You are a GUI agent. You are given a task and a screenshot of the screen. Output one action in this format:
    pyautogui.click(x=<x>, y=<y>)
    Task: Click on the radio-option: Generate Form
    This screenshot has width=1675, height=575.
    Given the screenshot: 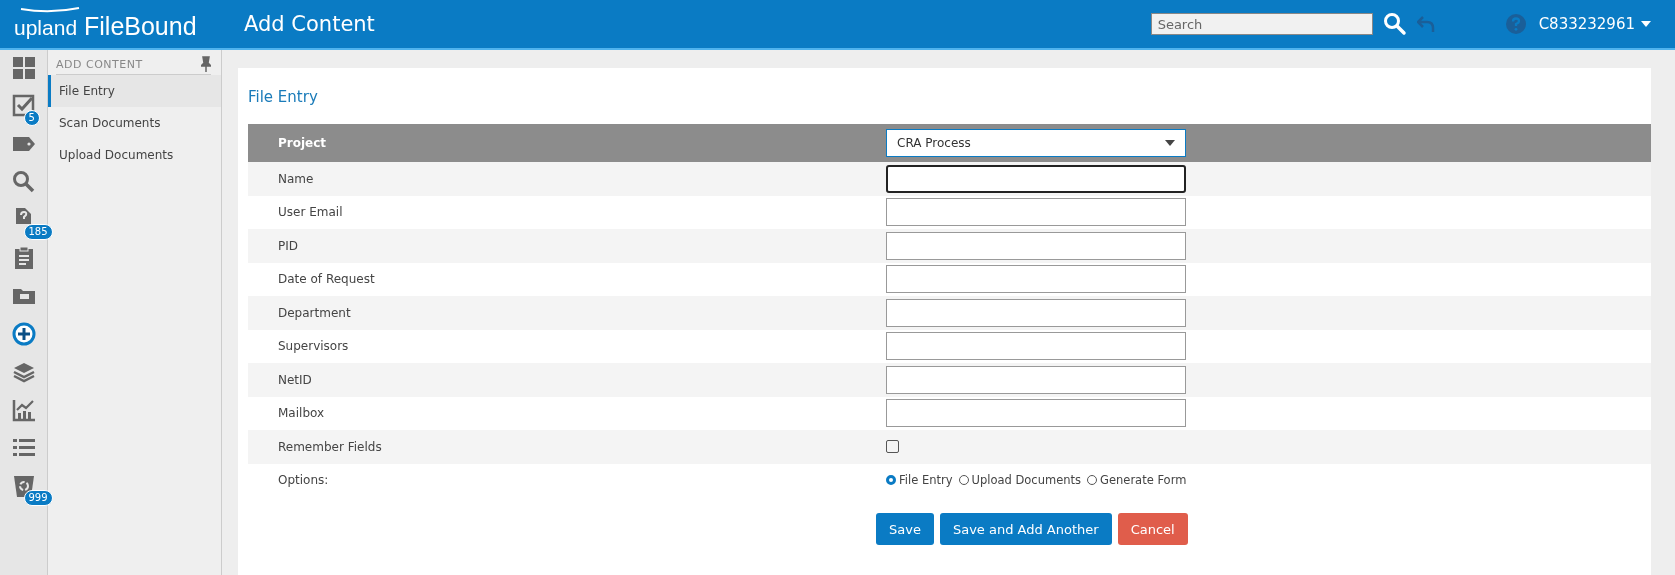 What is the action you would take?
    pyautogui.click(x=1137, y=480)
    